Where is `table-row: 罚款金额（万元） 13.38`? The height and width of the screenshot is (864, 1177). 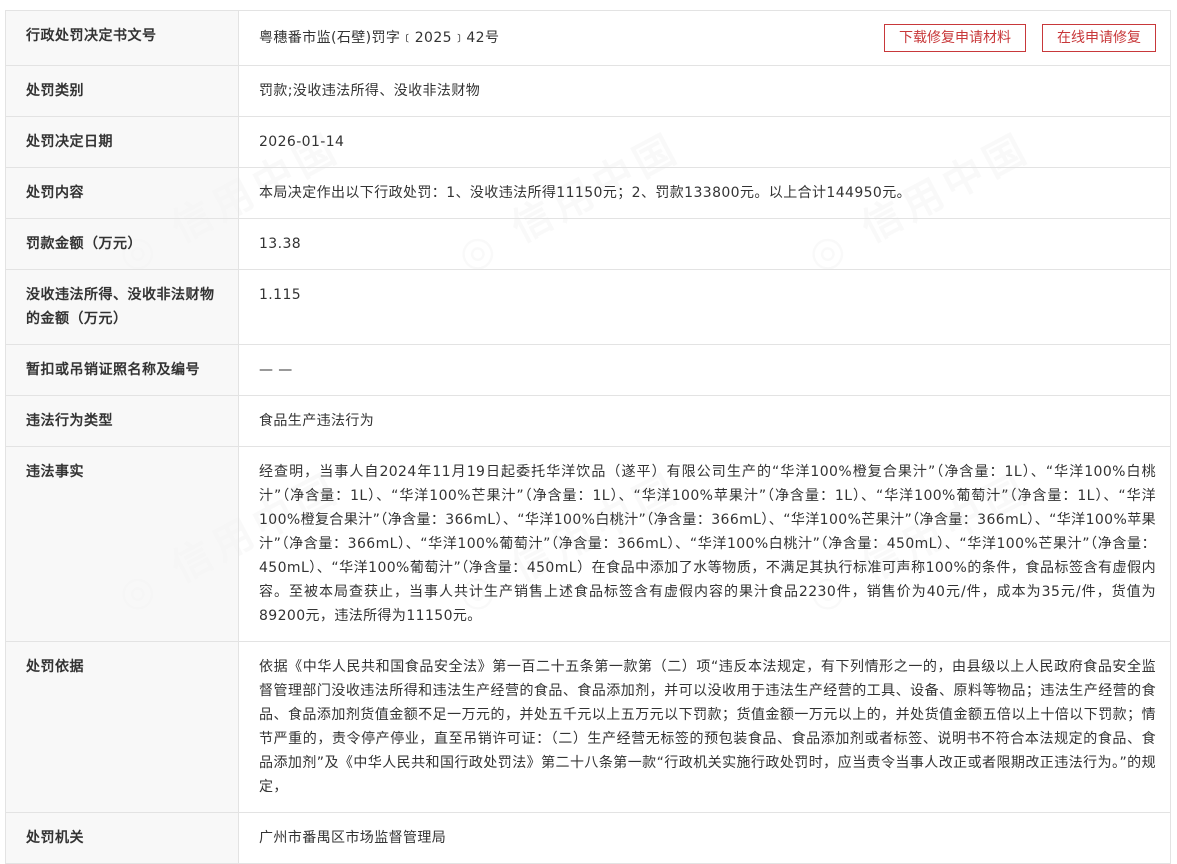 table-row: 罚款金额（万元） 13.38 is located at coordinates (588, 244).